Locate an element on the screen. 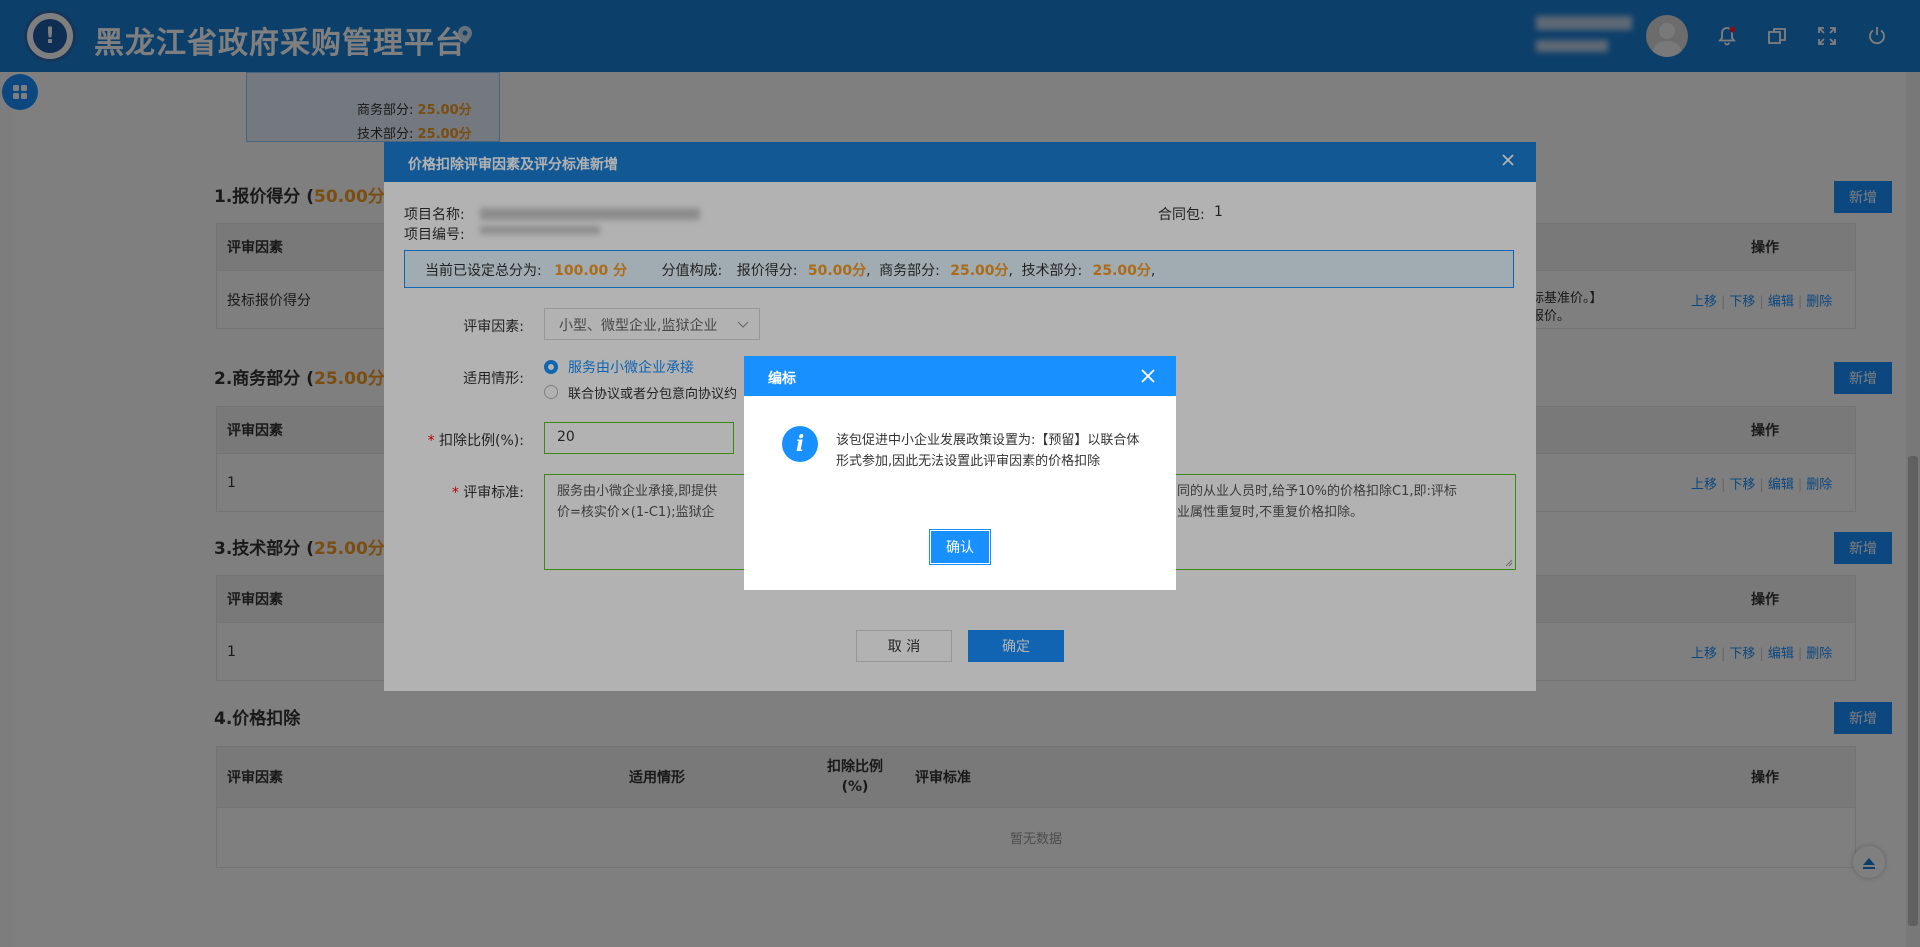  alert-header: 编标 is located at coordinates (960, 376).